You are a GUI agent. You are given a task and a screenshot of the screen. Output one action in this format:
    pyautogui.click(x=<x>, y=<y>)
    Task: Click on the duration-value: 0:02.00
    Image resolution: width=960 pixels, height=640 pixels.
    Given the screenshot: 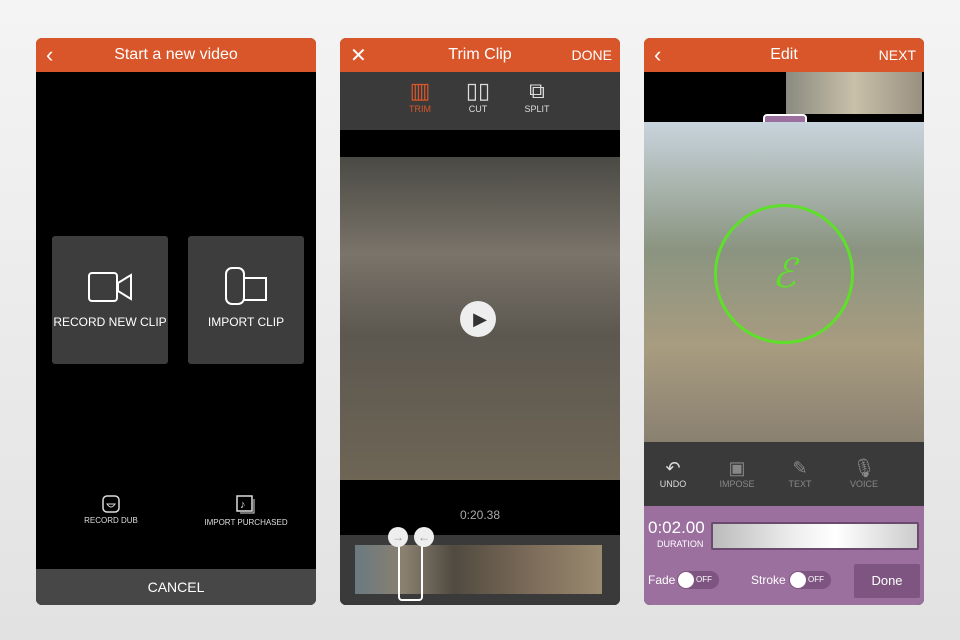 What is the action you would take?
    pyautogui.click(x=676, y=527)
    